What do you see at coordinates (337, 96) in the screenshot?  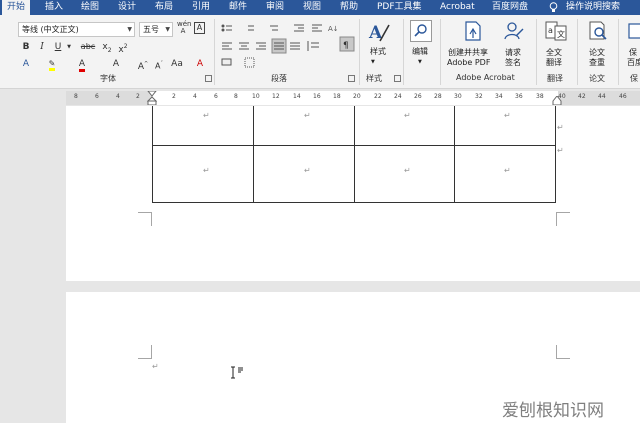 I see `ruler-number: 18` at bounding box center [337, 96].